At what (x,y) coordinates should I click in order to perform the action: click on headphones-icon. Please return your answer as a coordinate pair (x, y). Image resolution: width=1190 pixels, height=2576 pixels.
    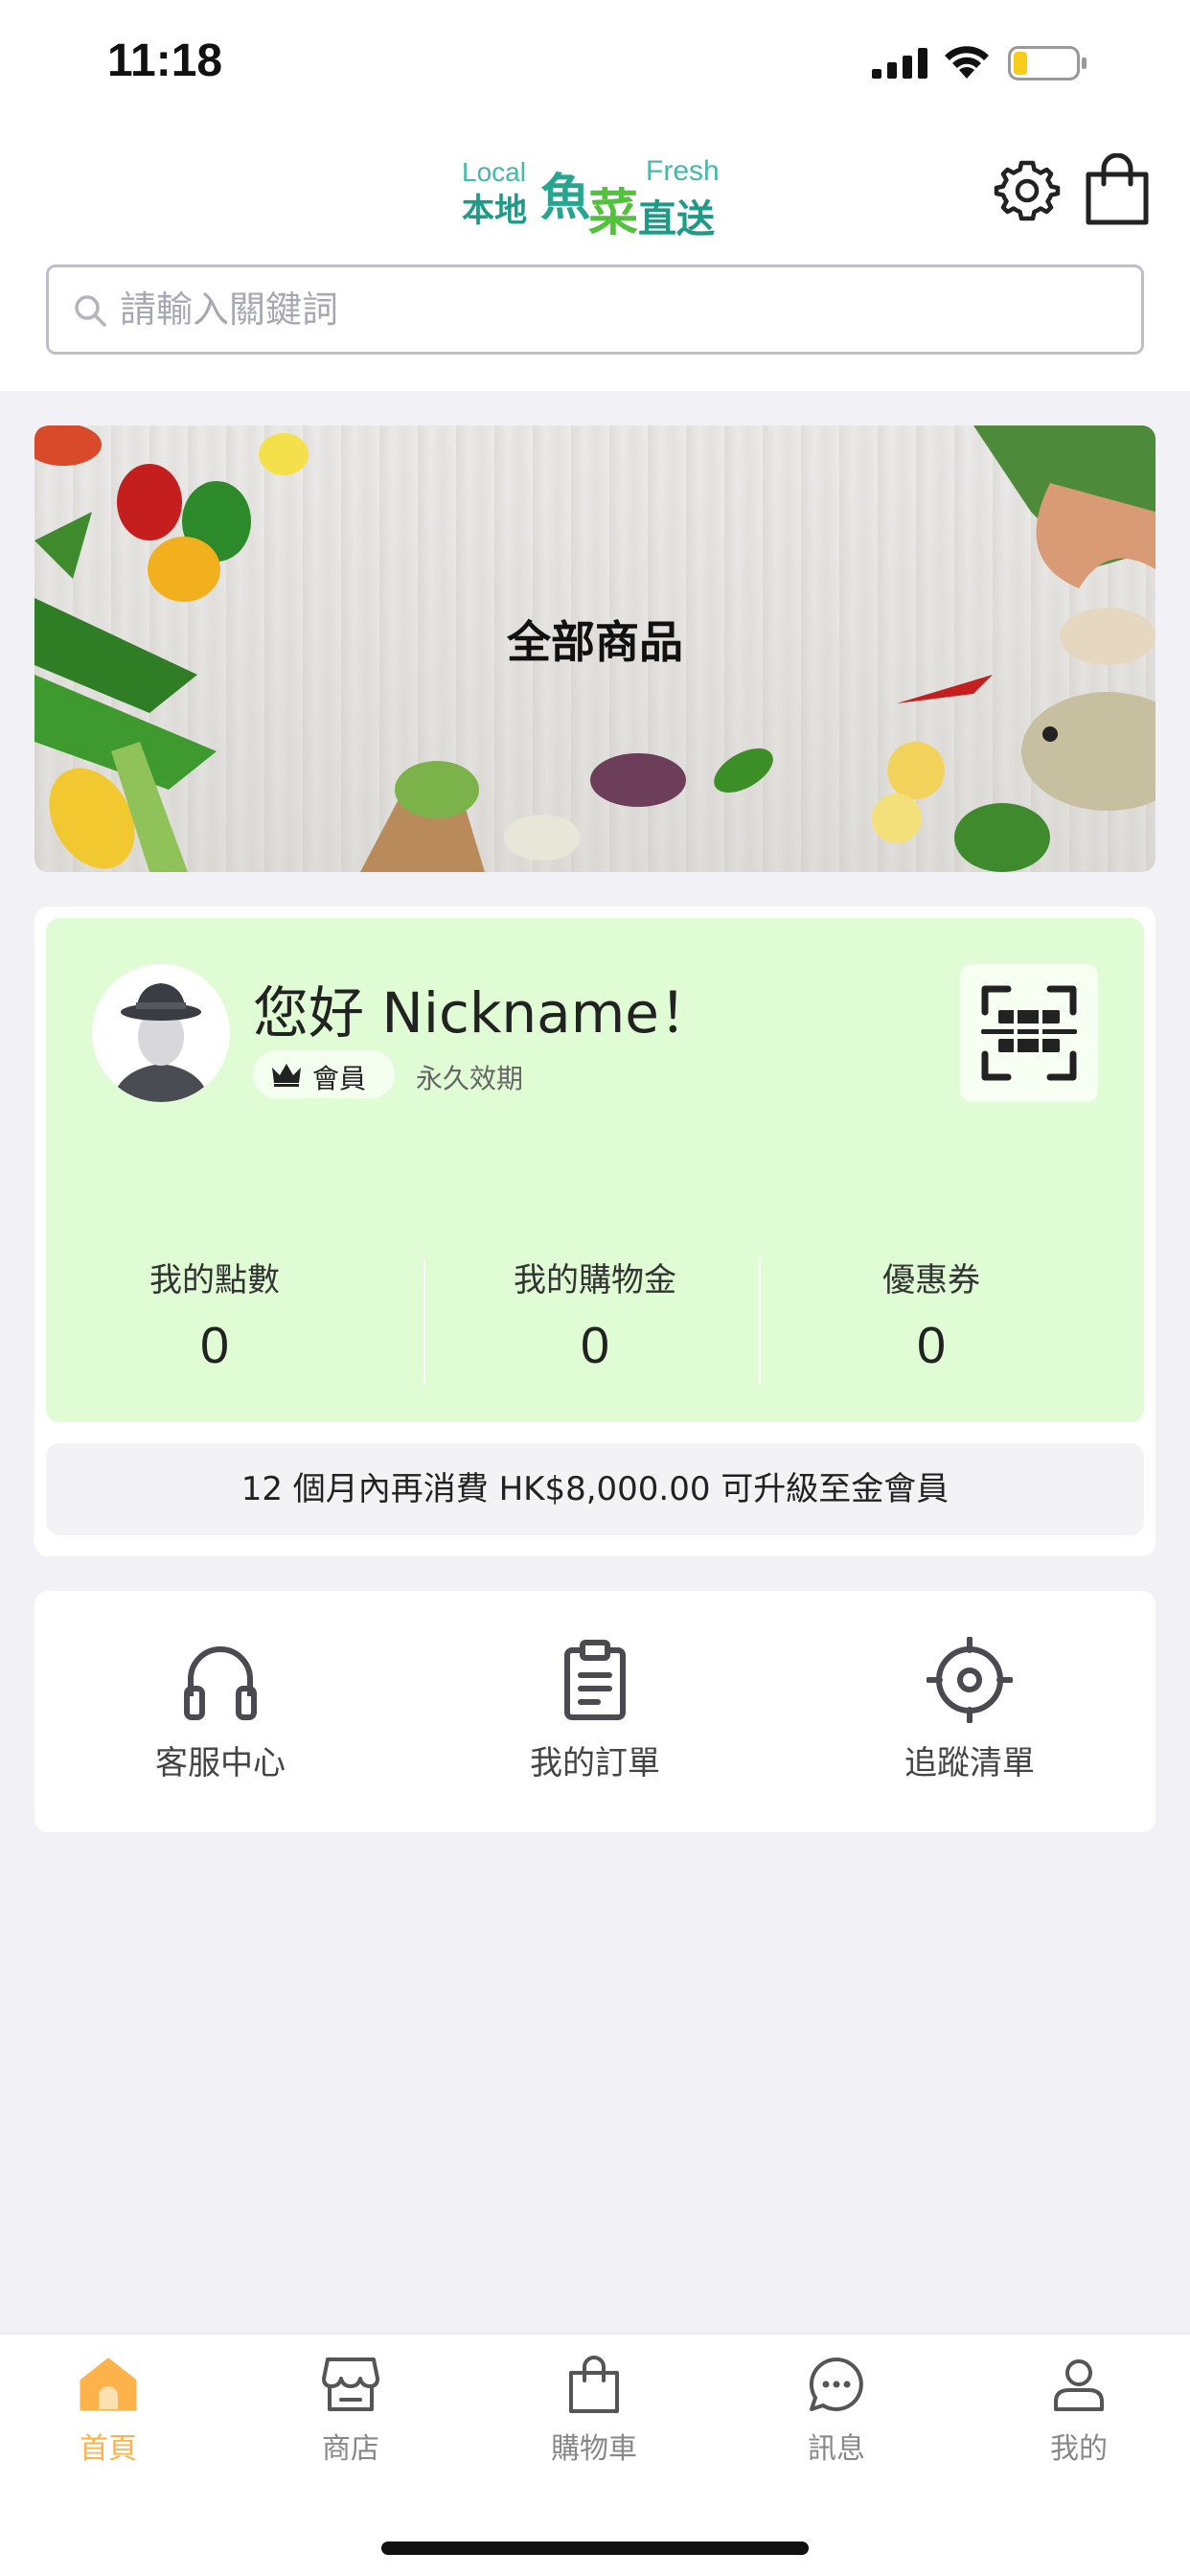
    Looking at the image, I should click on (221, 1683).